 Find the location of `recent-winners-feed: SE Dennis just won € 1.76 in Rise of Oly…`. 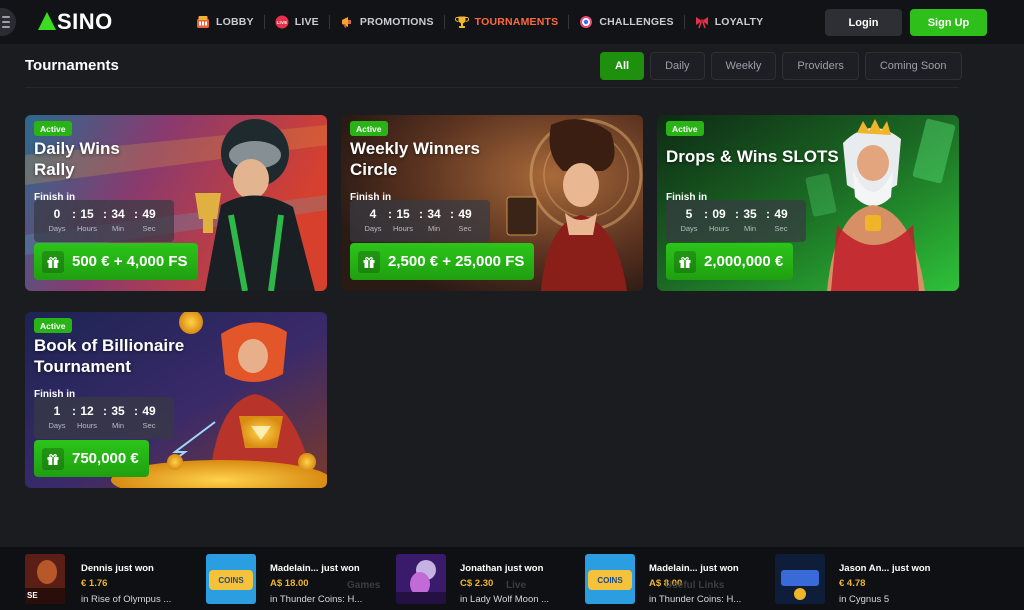

recent-winners-feed: SE Dennis just won € 1.76 in Rise of Oly… is located at coordinates (512, 578).